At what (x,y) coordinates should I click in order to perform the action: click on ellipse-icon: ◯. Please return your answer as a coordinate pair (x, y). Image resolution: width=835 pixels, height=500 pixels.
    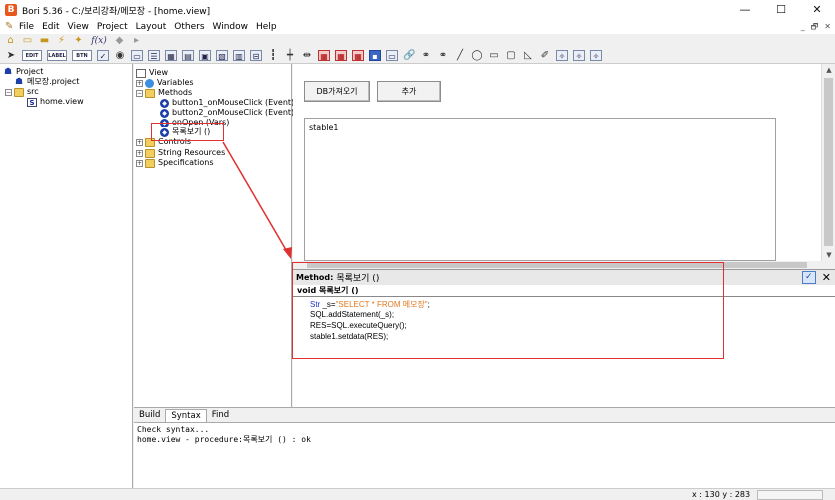
    Looking at the image, I should click on (477, 55).